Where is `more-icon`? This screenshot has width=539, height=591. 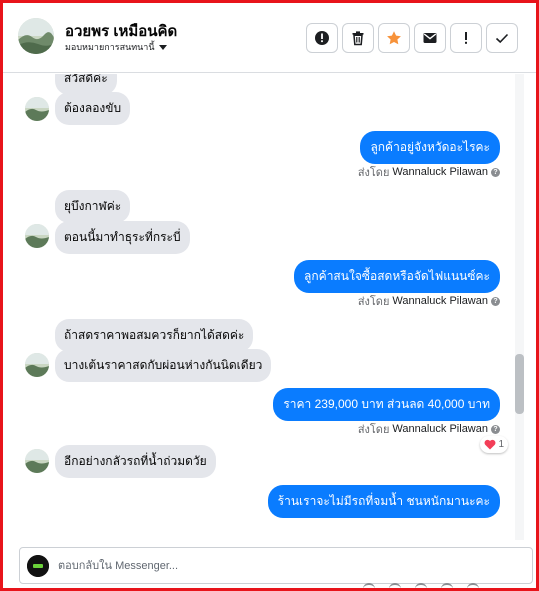 more-icon is located at coordinates (473, 585).